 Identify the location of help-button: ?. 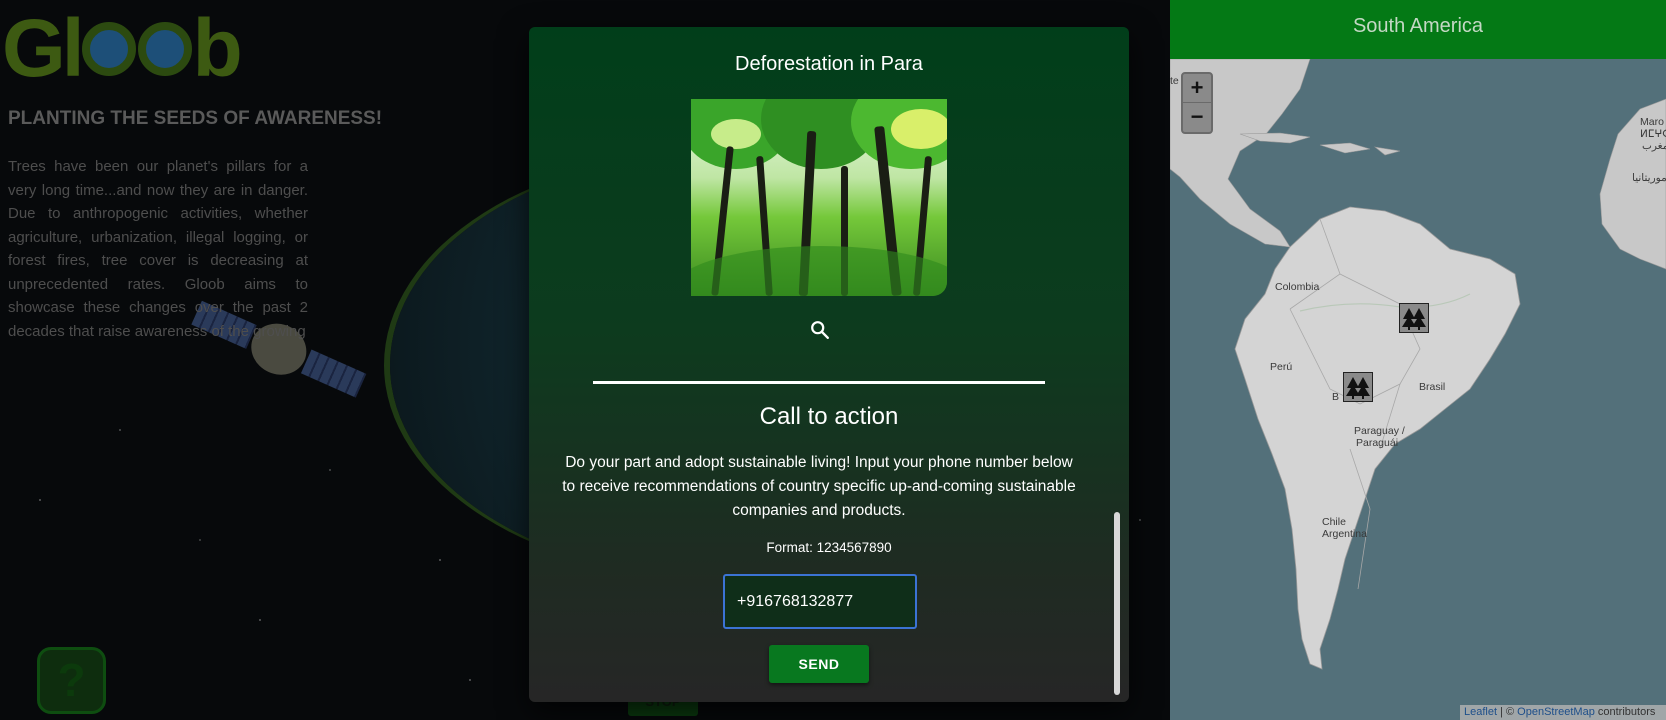
(71, 680).